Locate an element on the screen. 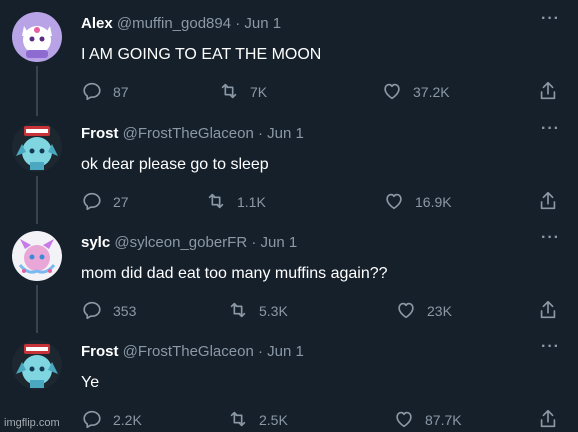 Image resolution: width=578 pixels, height=432 pixels. reply-button: 27 is located at coordinates (105, 201).